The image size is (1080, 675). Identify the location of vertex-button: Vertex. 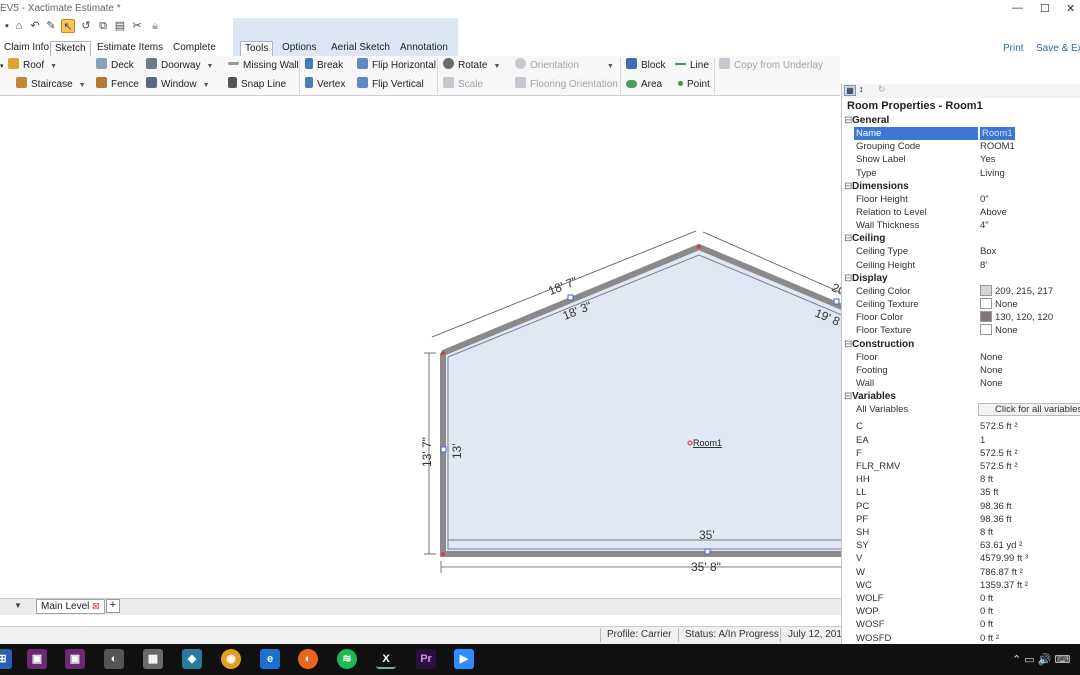
(325, 85).